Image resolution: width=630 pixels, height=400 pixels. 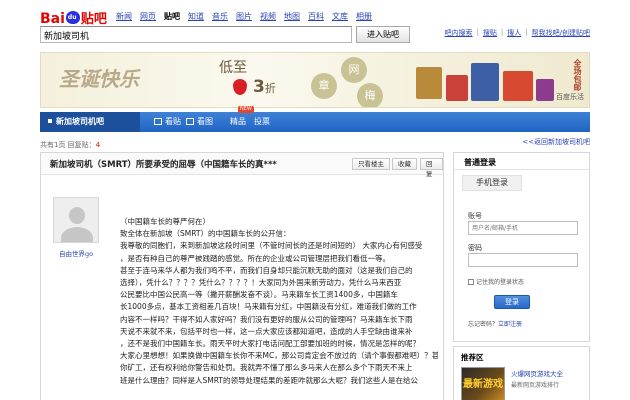 What do you see at coordinates (292, 16) in the screenshot?
I see `topnav-item-map: 地图` at bounding box center [292, 16].